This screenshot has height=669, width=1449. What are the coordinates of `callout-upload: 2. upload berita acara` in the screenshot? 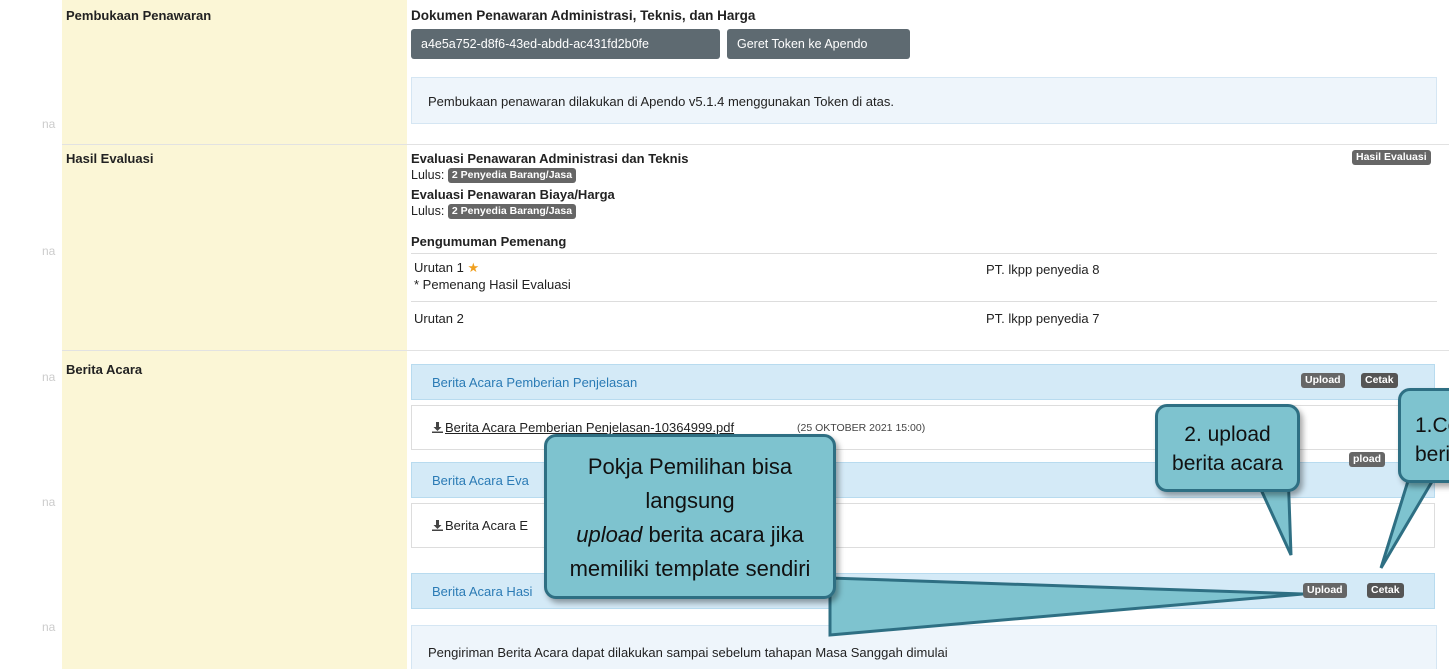 It's located at (1227, 448).